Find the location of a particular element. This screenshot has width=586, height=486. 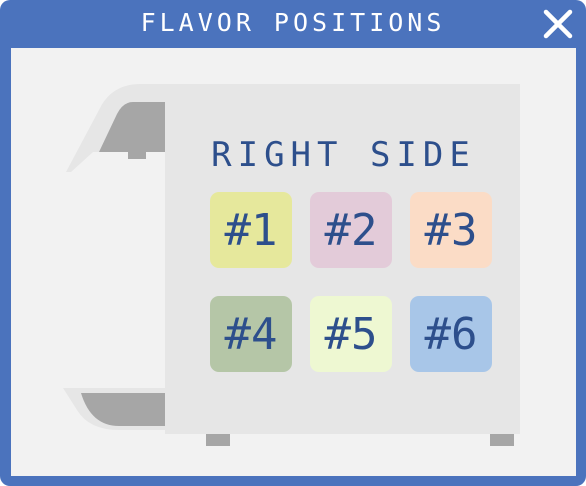

flavor-slot-2: #2 is located at coordinates (351, 230).